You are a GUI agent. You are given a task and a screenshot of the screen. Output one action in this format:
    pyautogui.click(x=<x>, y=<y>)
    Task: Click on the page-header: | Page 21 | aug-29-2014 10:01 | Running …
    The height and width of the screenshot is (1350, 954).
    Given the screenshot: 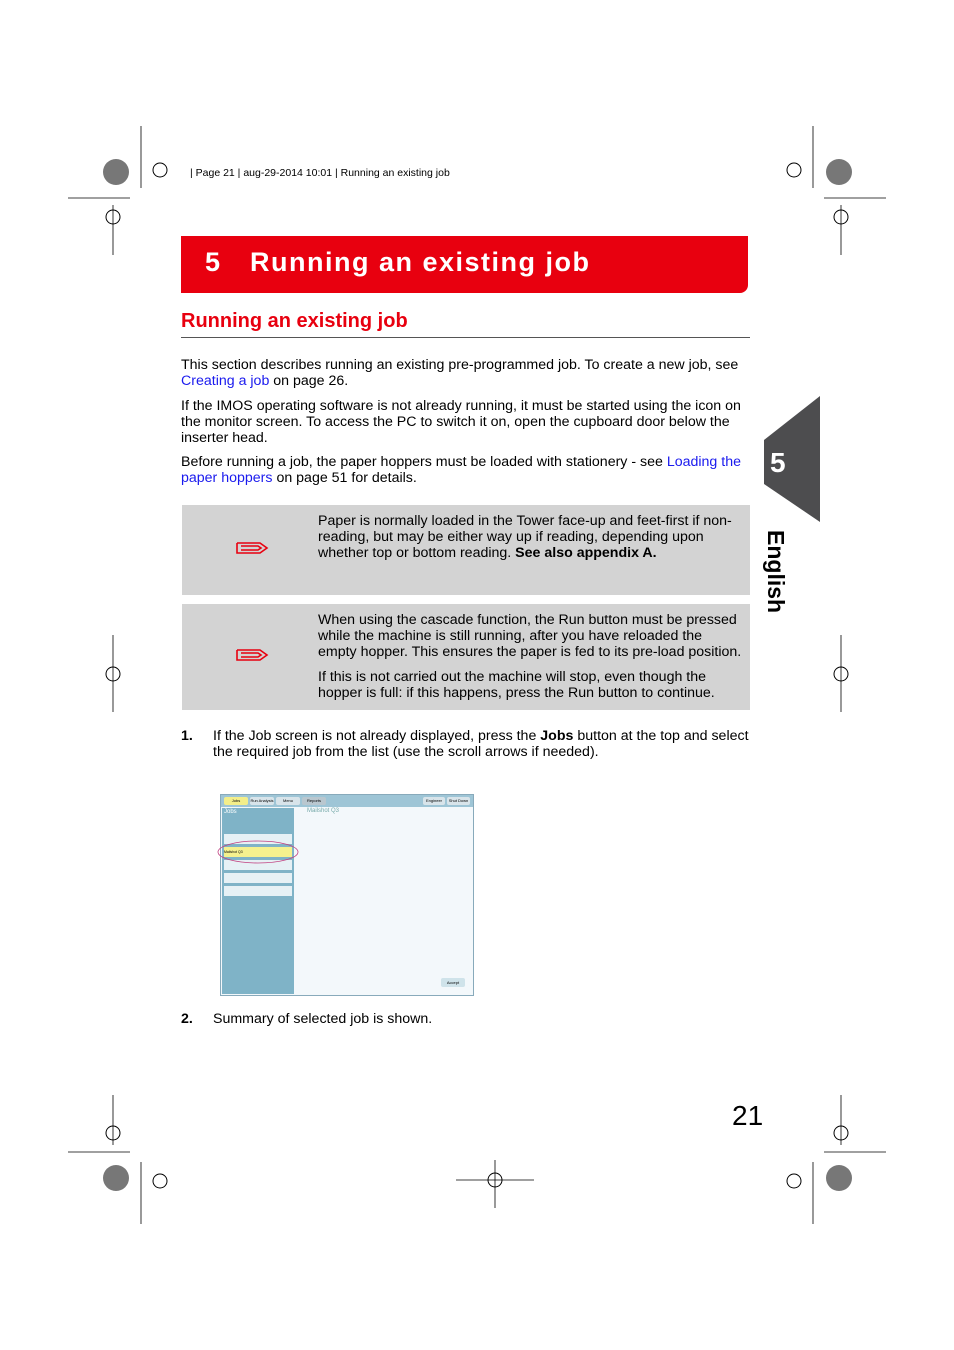 What is the action you would take?
    pyautogui.click(x=320, y=173)
    